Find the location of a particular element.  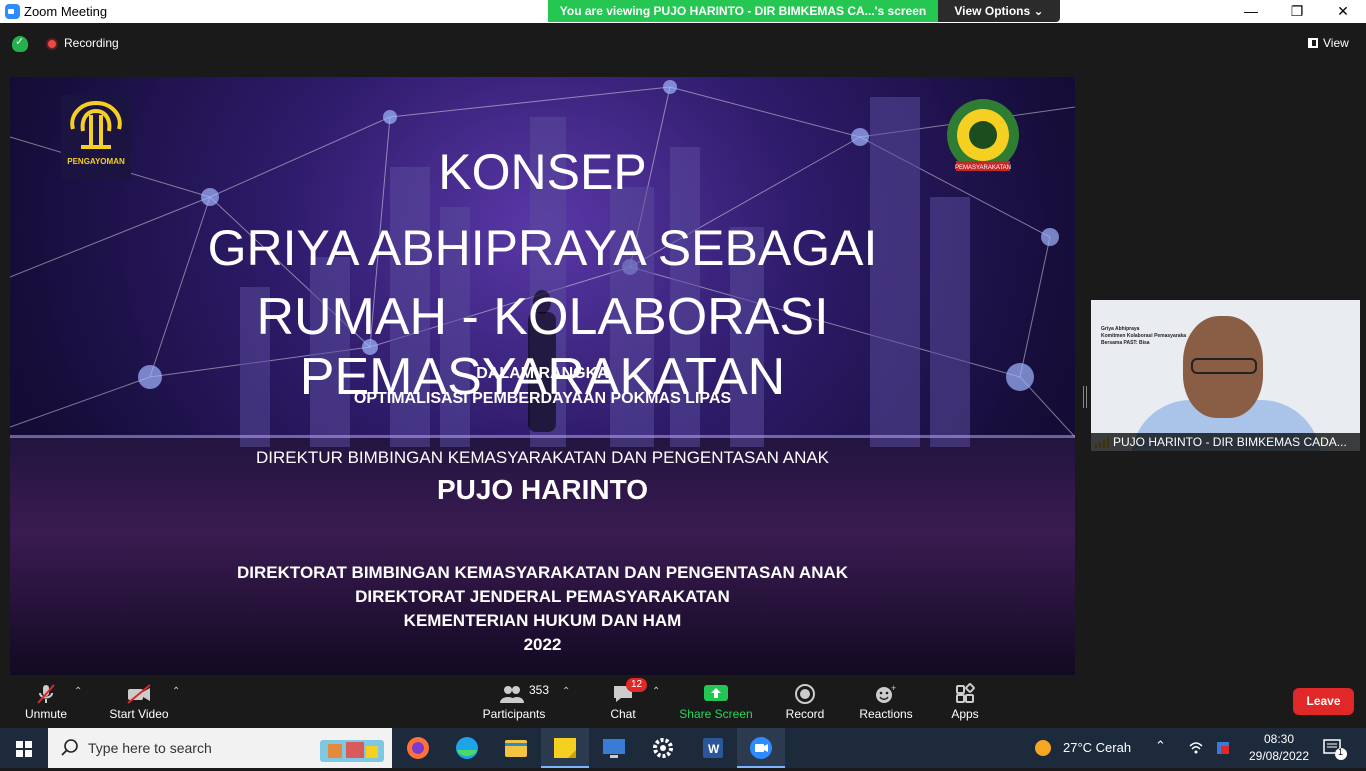

weather-label: 27°C Cerah is located at coordinates (1097, 747).